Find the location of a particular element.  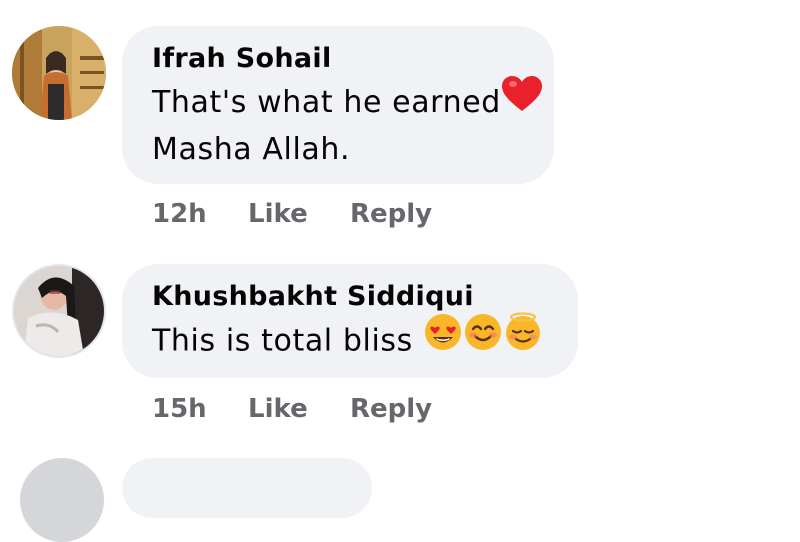

comment-actions: 12h Like Reply is located at coordinates (292, 214).